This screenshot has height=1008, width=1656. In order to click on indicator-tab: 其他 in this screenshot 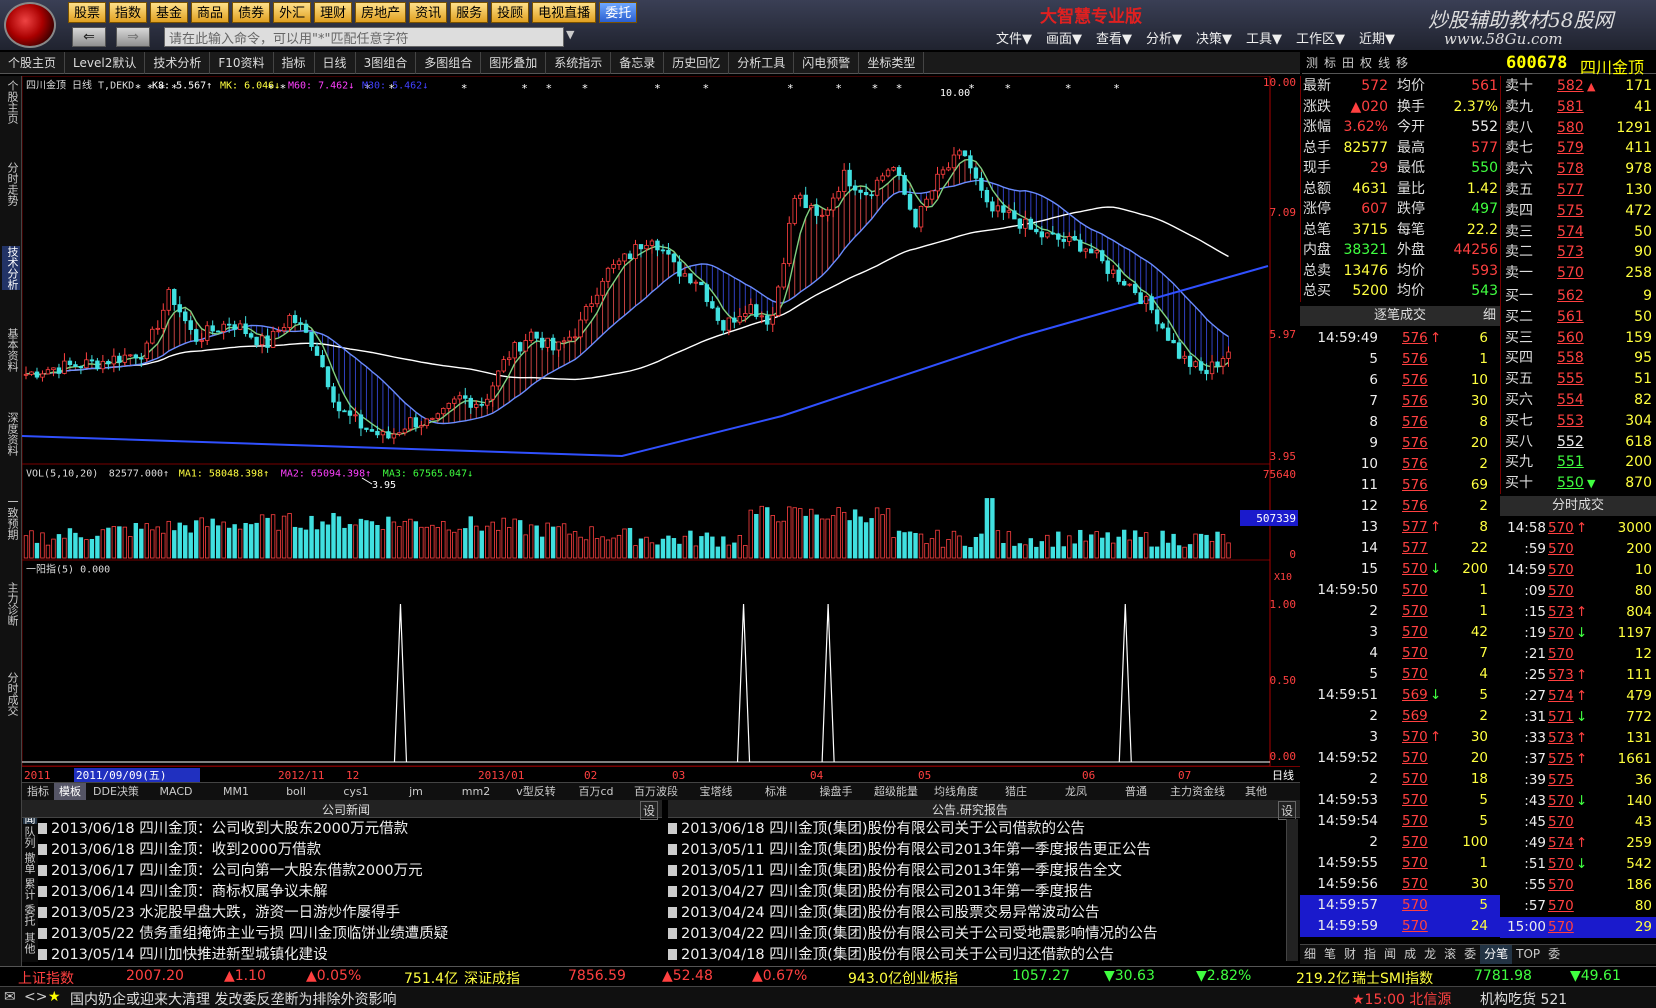, I will do `click(1256, 791)`.